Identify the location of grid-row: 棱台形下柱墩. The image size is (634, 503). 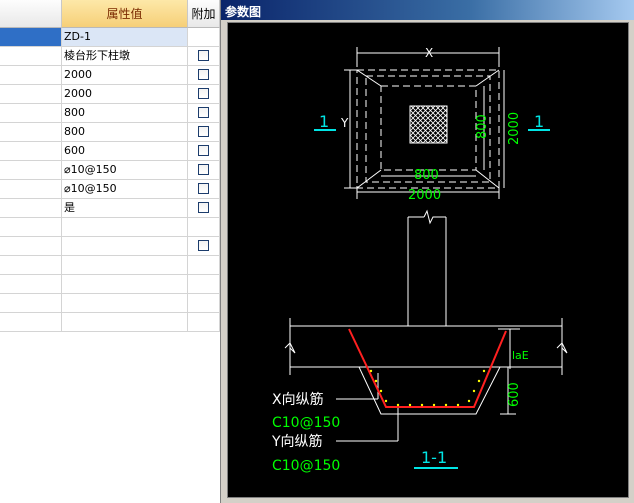
(110, 56).